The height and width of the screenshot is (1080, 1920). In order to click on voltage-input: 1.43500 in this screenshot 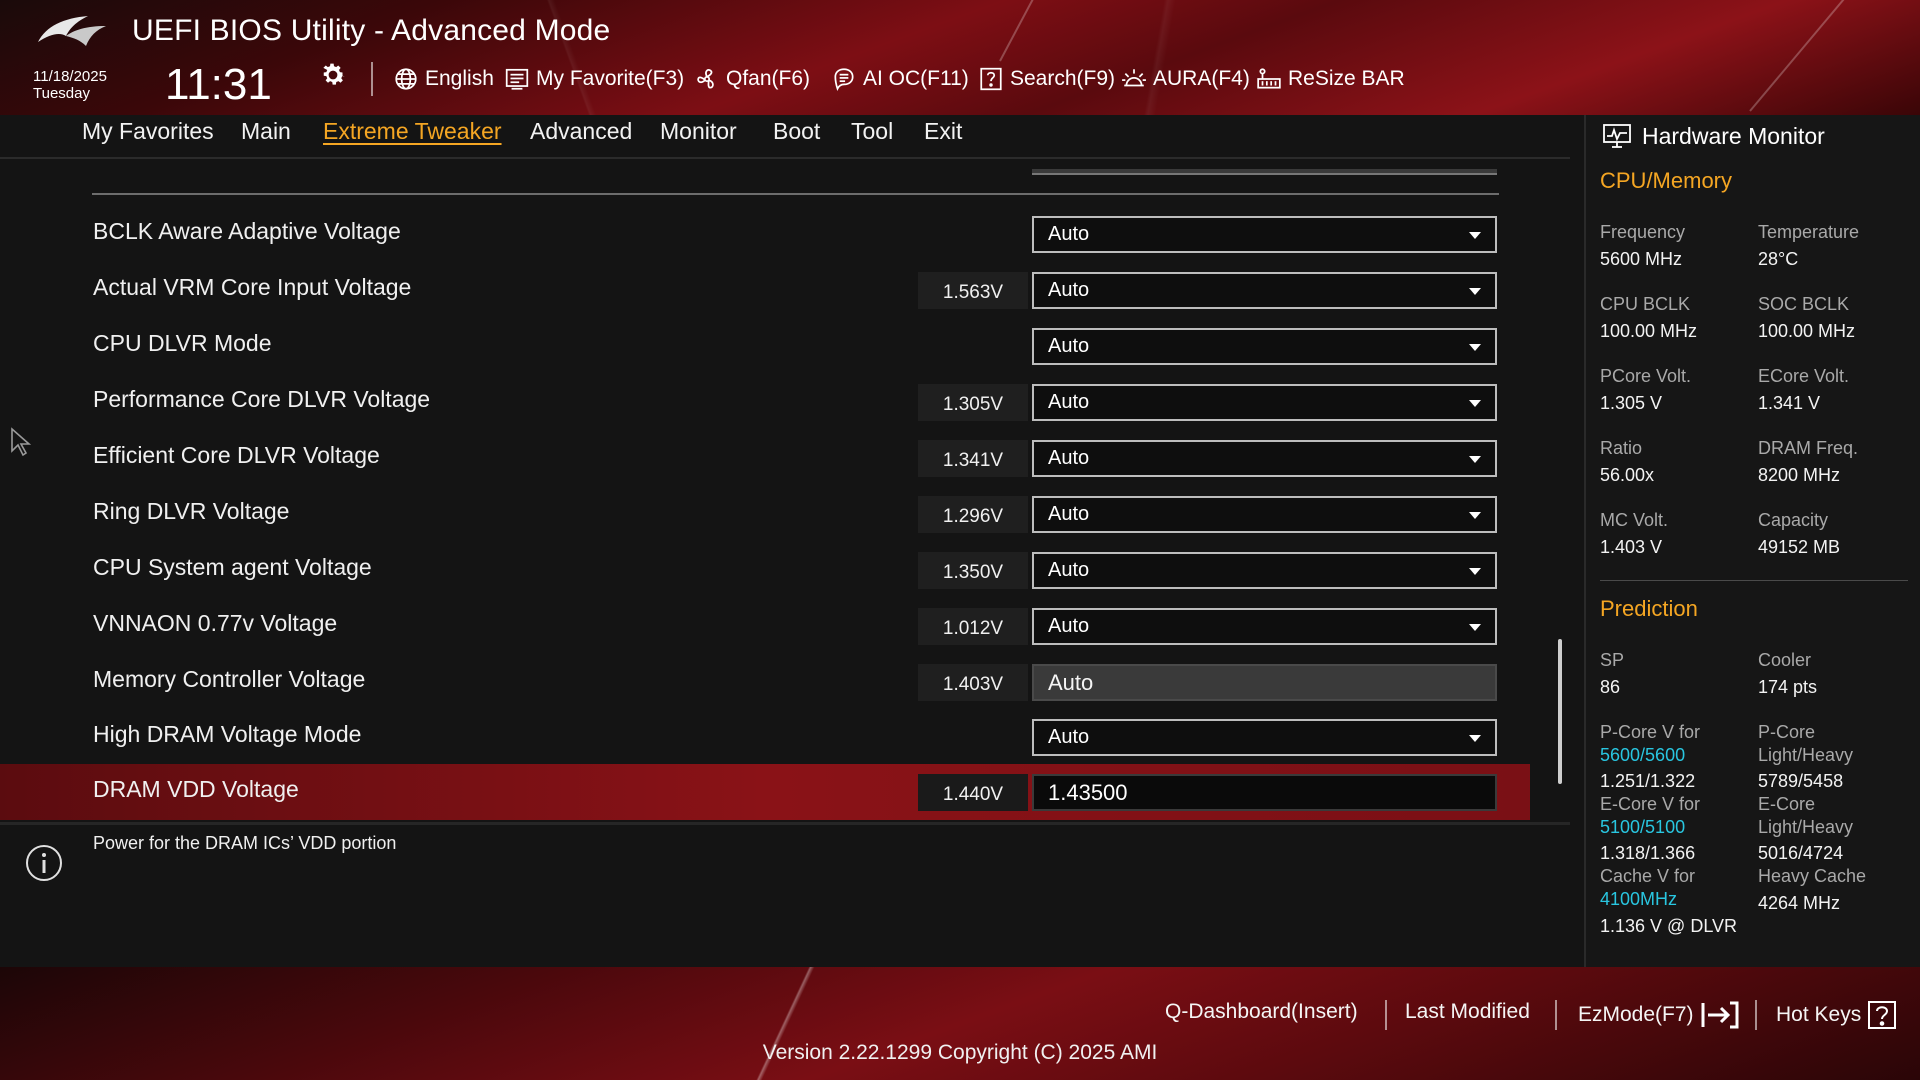, I will do `click(1264, 792)`.